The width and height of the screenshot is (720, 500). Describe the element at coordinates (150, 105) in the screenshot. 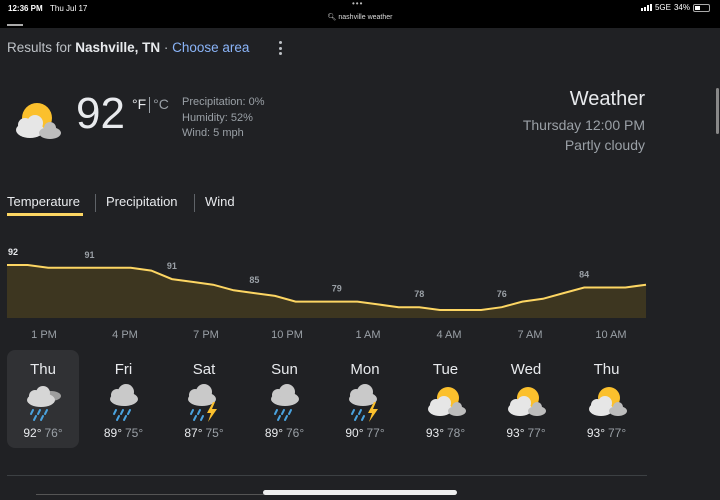

I see `unit-toggle: °F °C` at that location.